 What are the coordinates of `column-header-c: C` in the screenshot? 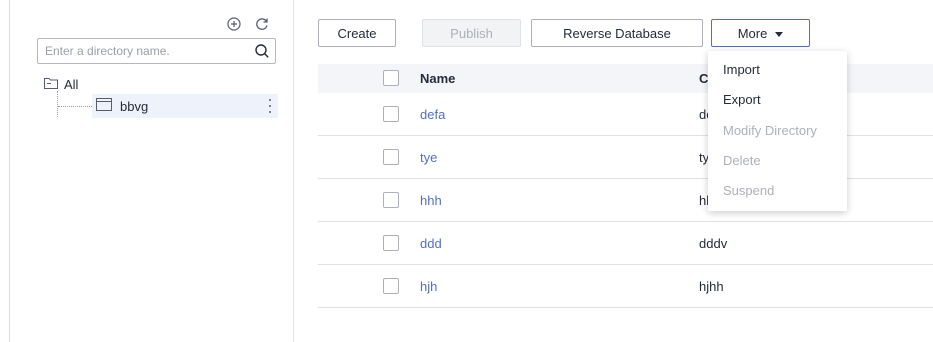 It's located at (703, 78).